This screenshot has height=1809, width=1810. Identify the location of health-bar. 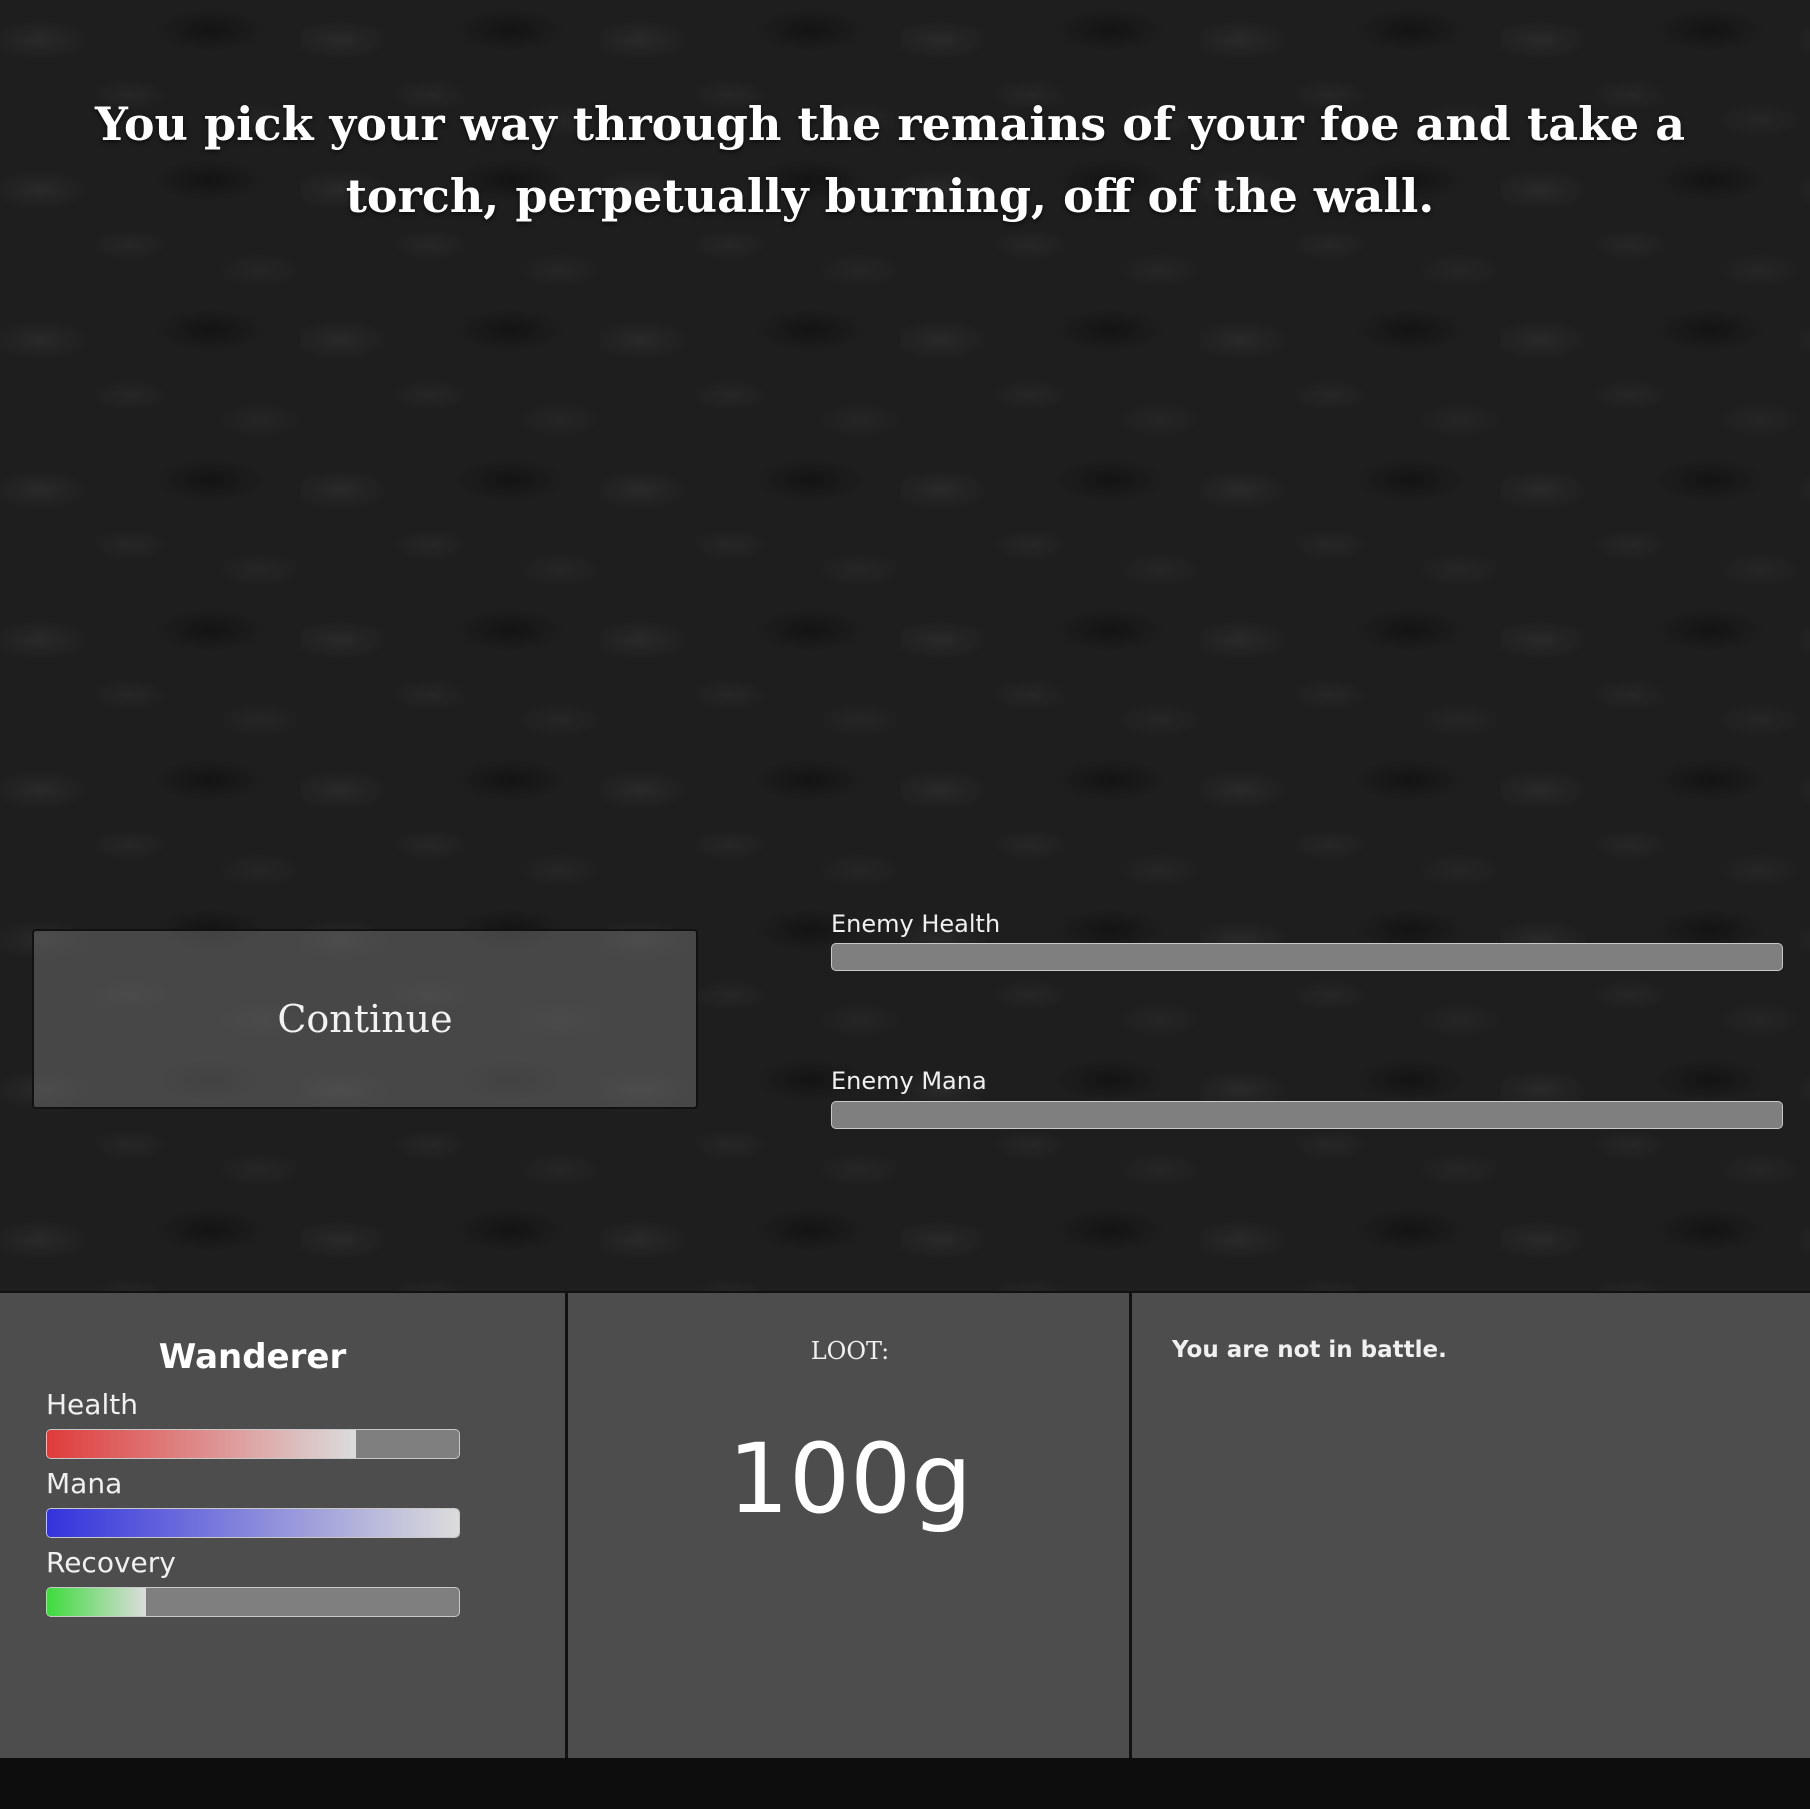
(253, 1444).